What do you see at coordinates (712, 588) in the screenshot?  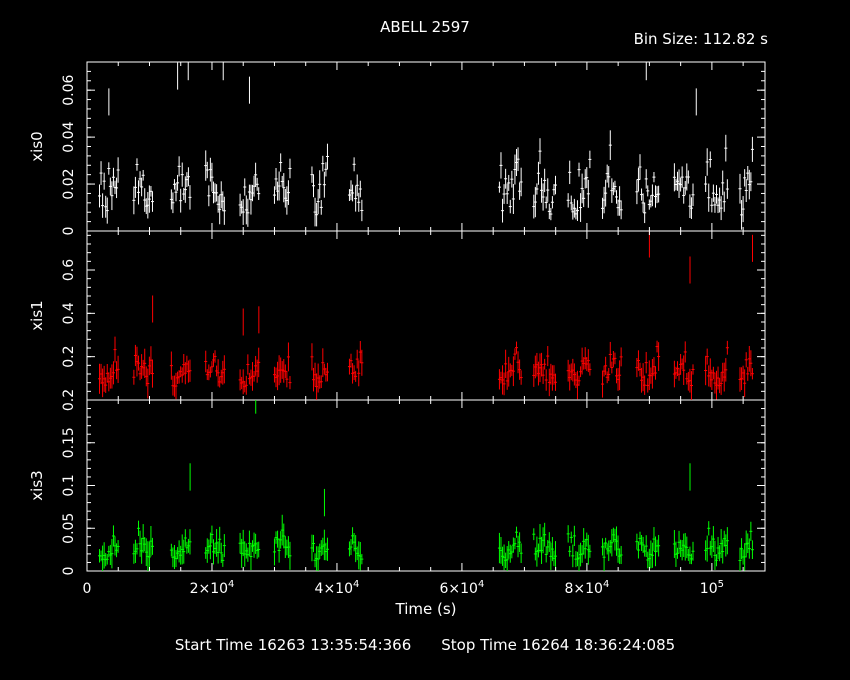 I see `xtick-label: 105` at bounding box center [712, 588].